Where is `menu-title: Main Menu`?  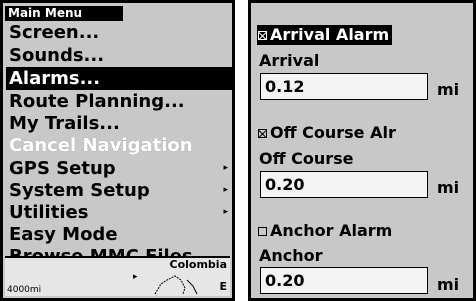 menu-title: Main Menu is located at coordinates (64, 13).